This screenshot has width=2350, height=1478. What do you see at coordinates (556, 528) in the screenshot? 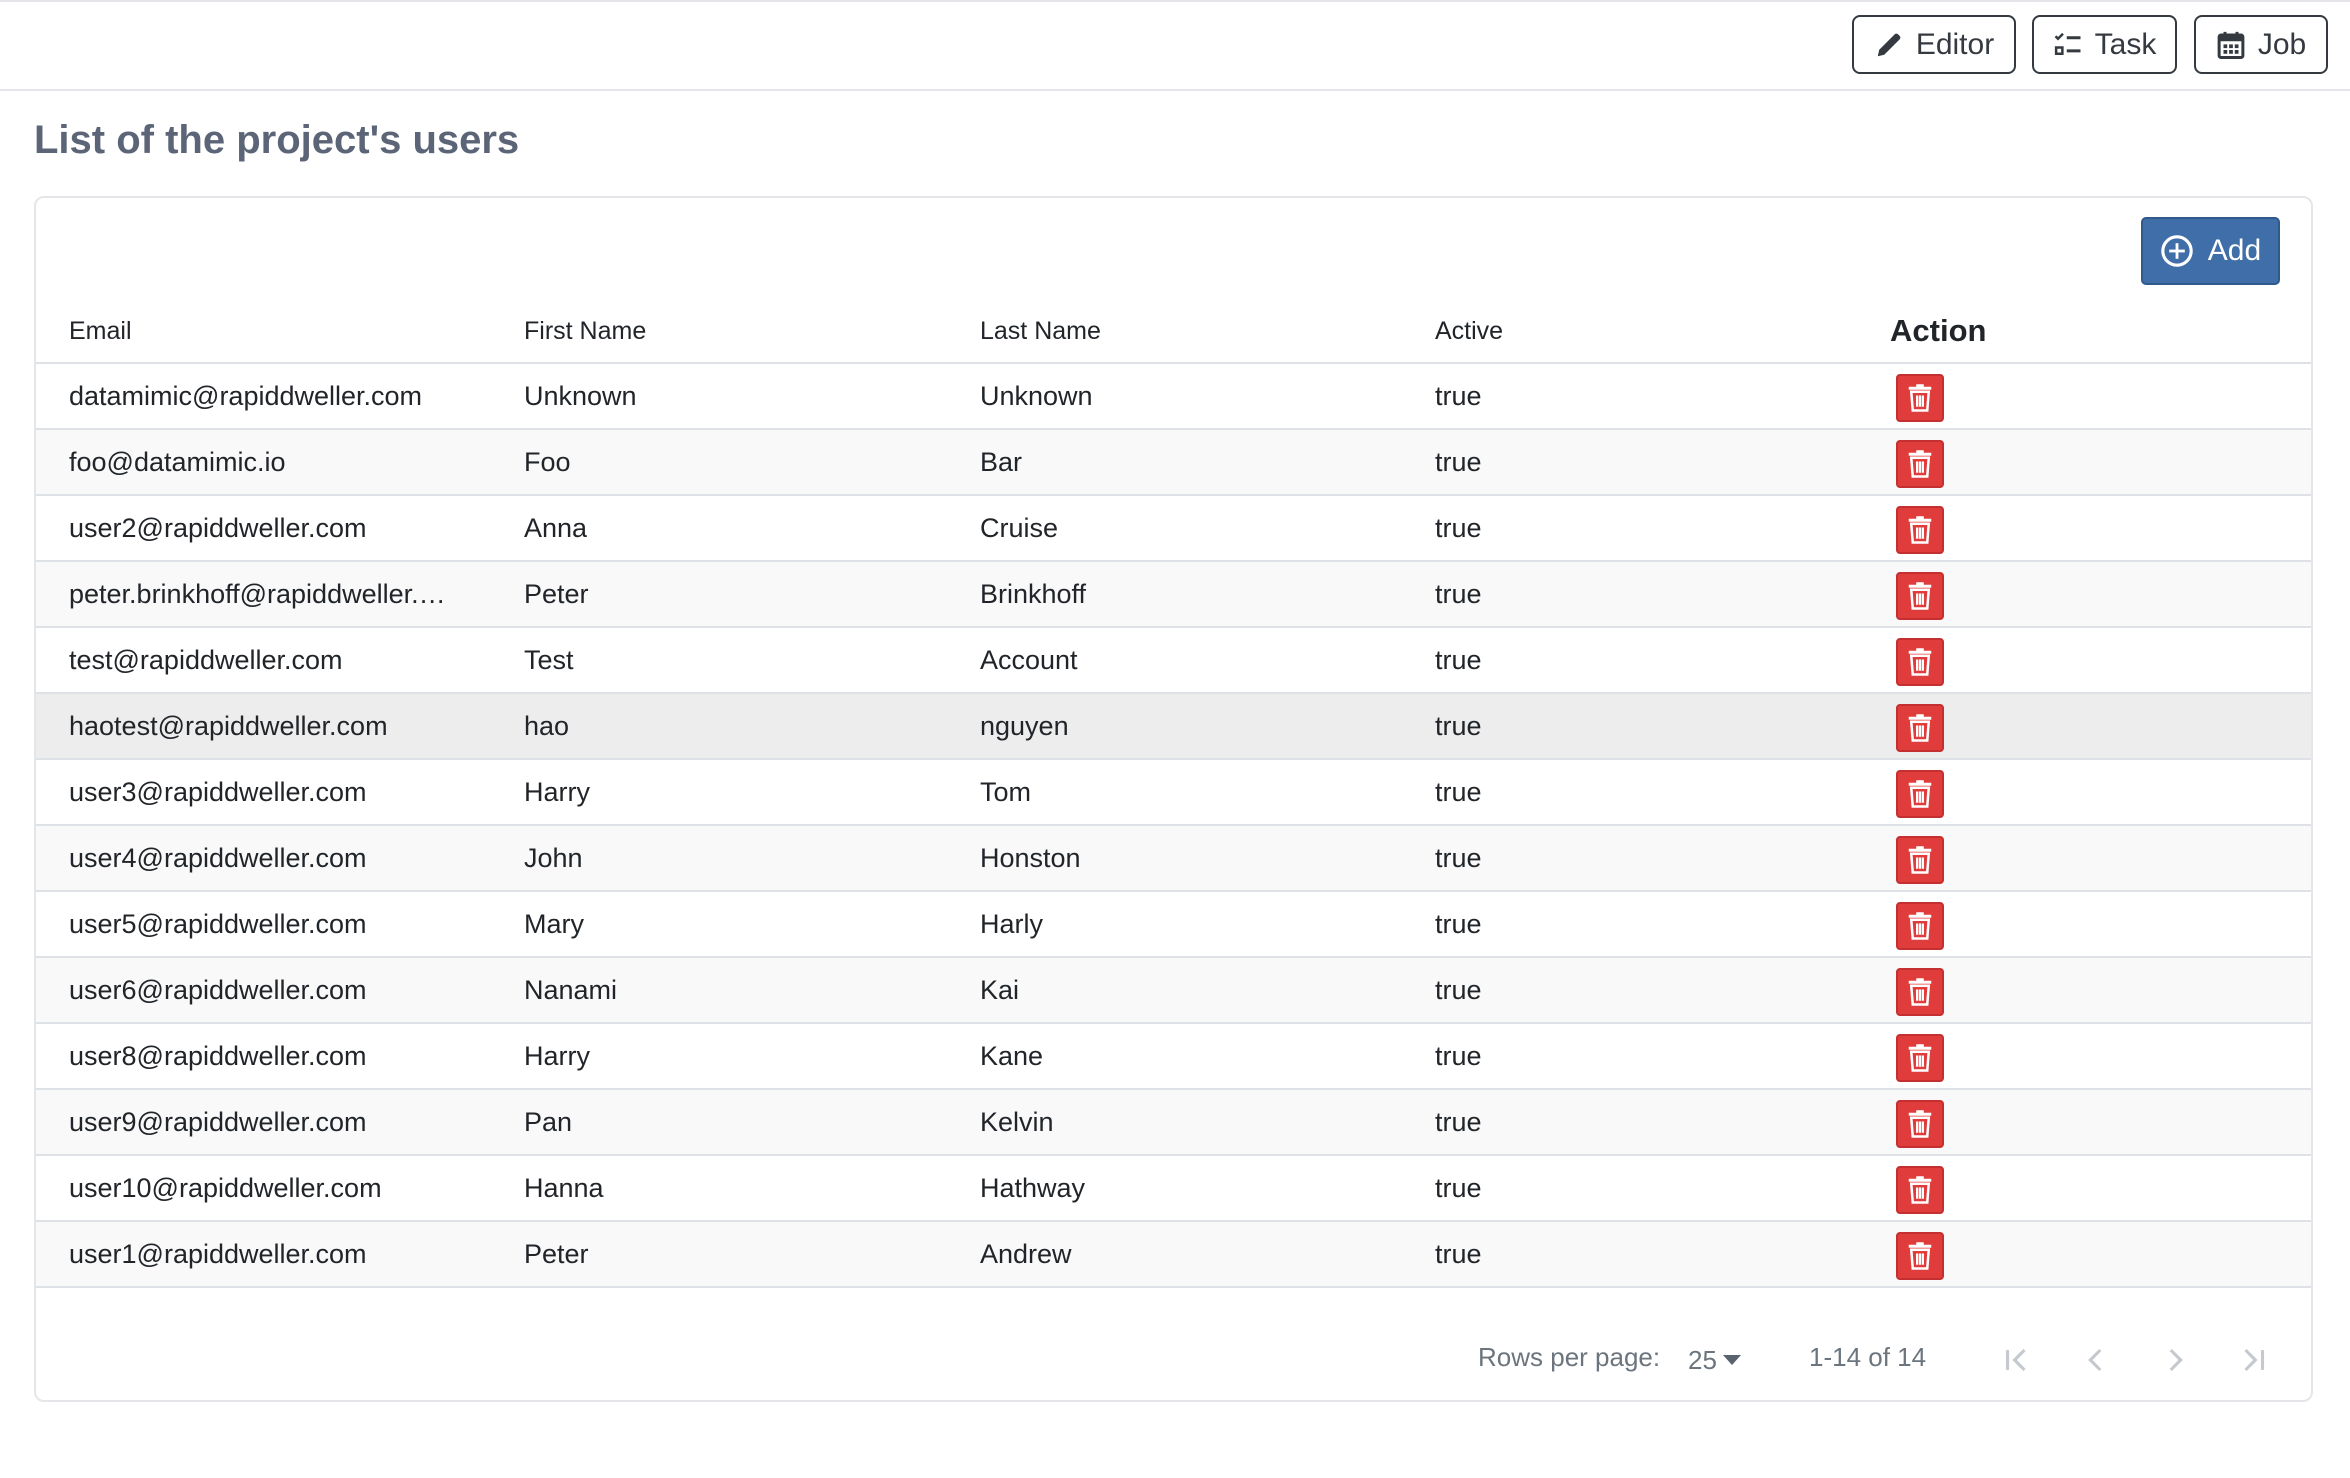
I see `cell-first-name: Anna` at bounding box center [556, 528].